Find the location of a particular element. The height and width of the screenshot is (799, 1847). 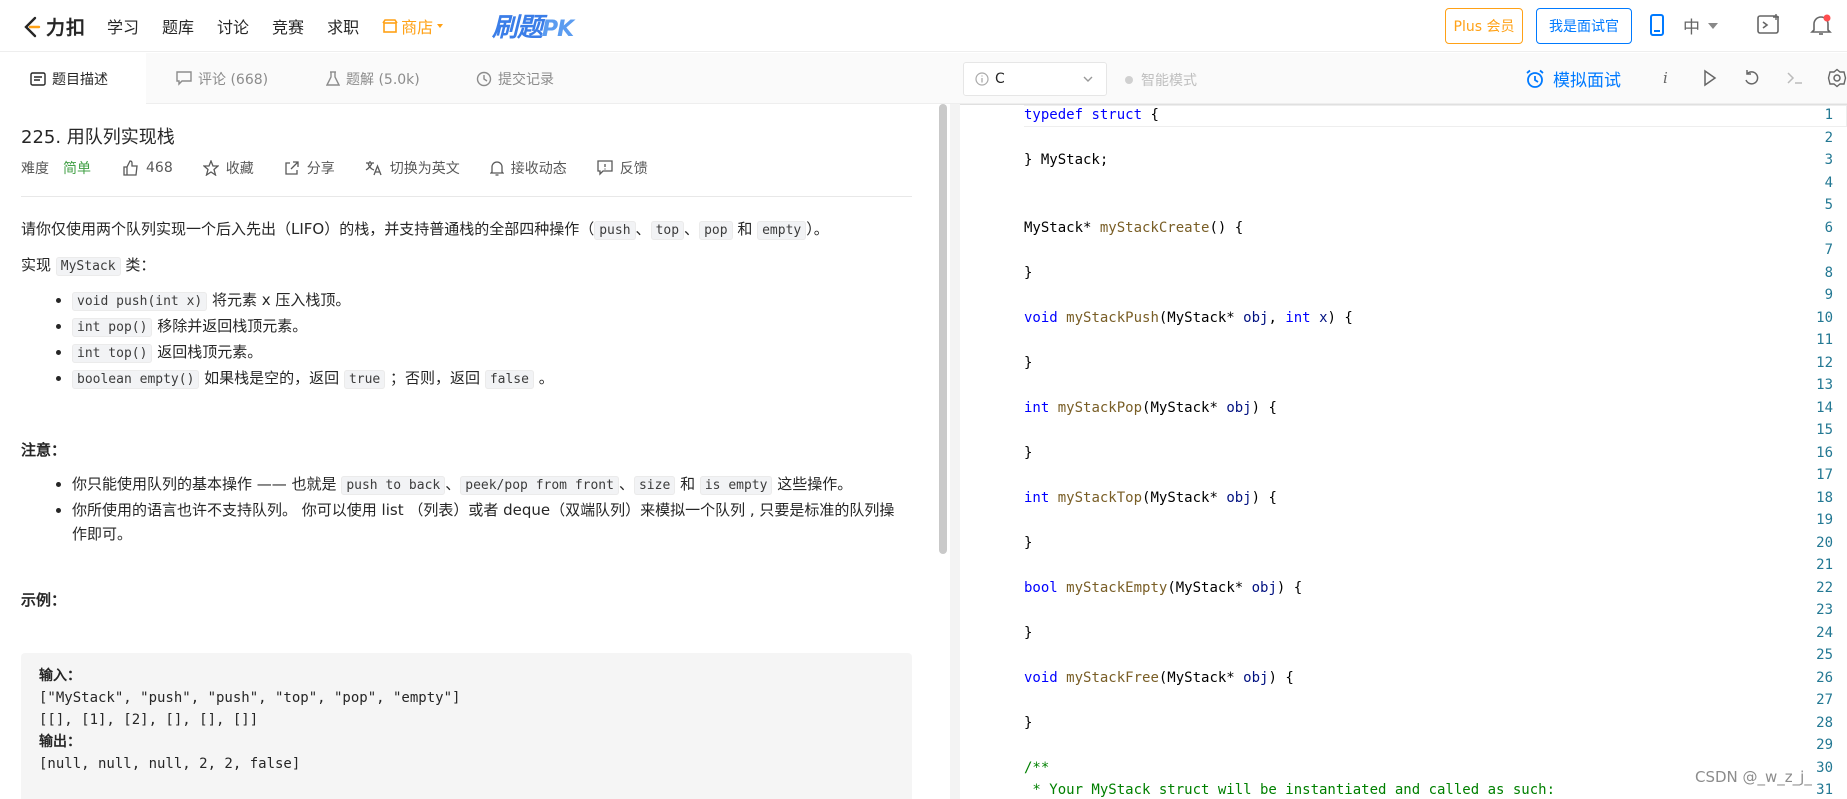

code-token: int is located at coordinates (1298, 317).